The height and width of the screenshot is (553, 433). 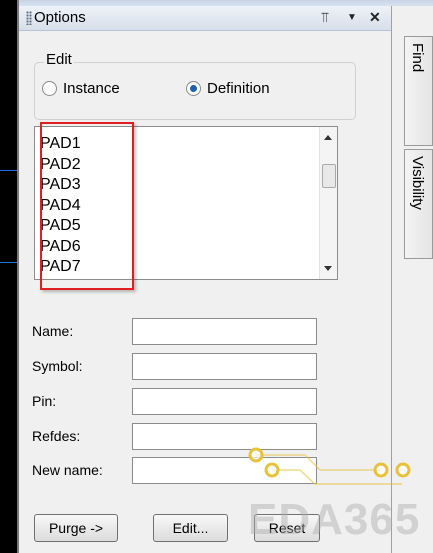 What do you see at coordinates (417, 58) in the screenshot?
I see `tab-find-label: Find` at bounding box center [417, 58].